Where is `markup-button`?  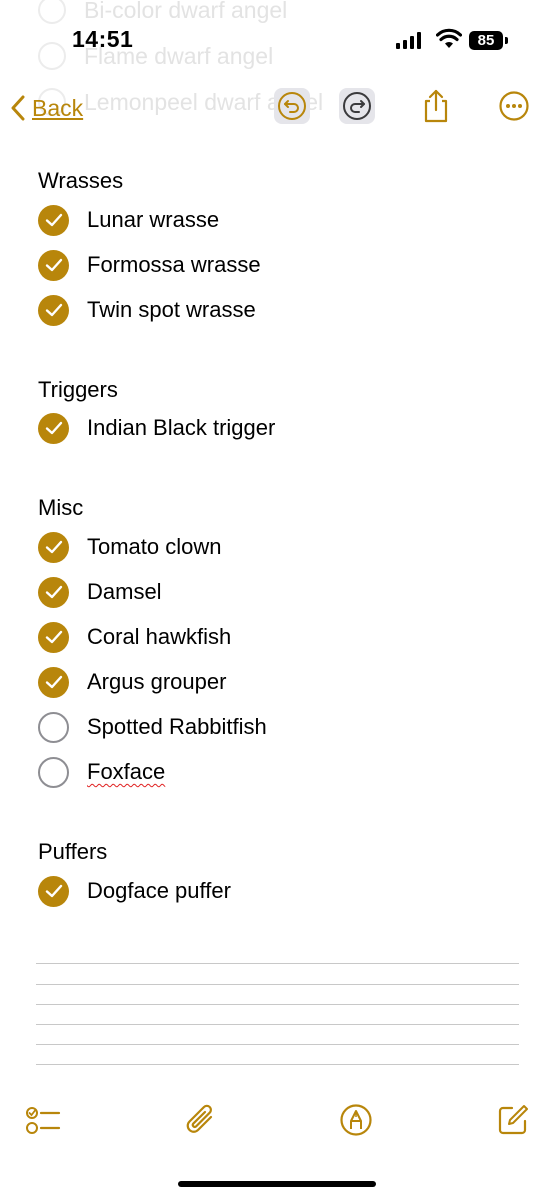 markup-button is located at coordinates (356, 1120).